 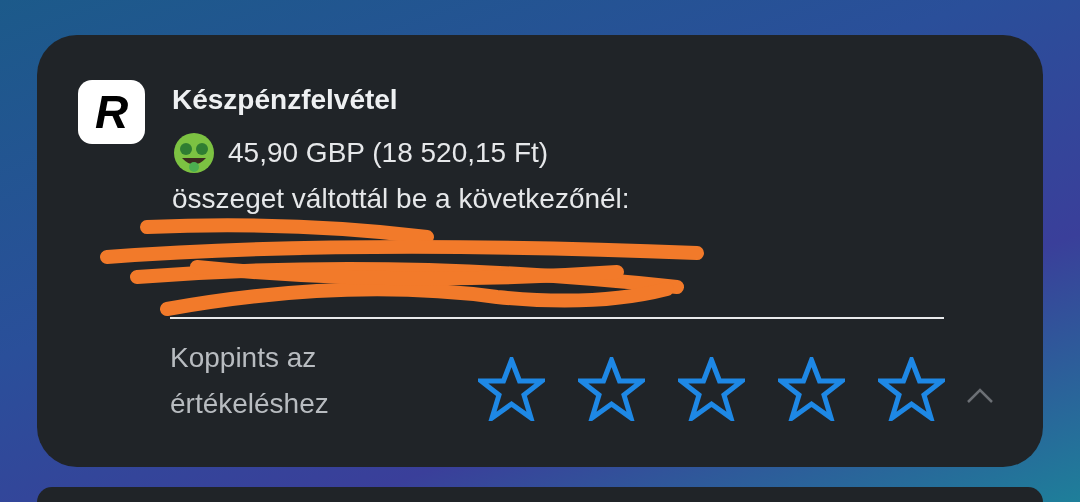 What do you see at coordinates (980, 396) in the screenshot?
I see `collapse-chevron-icon` at bounding box center [980, 396].